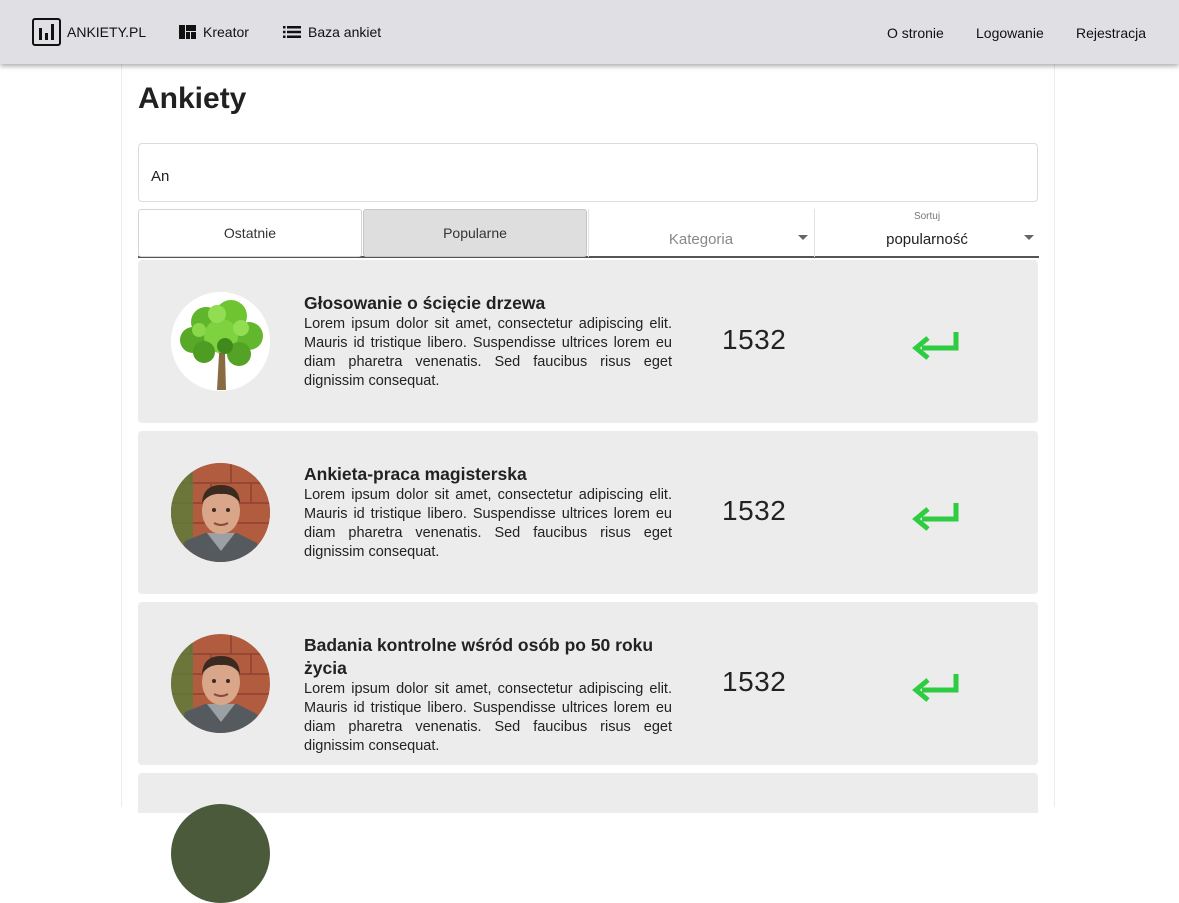  Describe the element at coordinates (220, 341) in the screenshot. I see `tree-image` at that location.